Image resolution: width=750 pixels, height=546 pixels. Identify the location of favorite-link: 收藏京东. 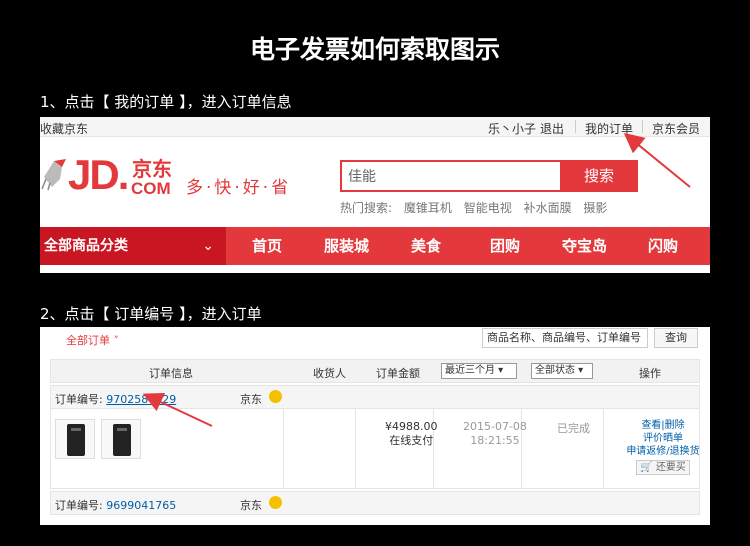
(64, 128).